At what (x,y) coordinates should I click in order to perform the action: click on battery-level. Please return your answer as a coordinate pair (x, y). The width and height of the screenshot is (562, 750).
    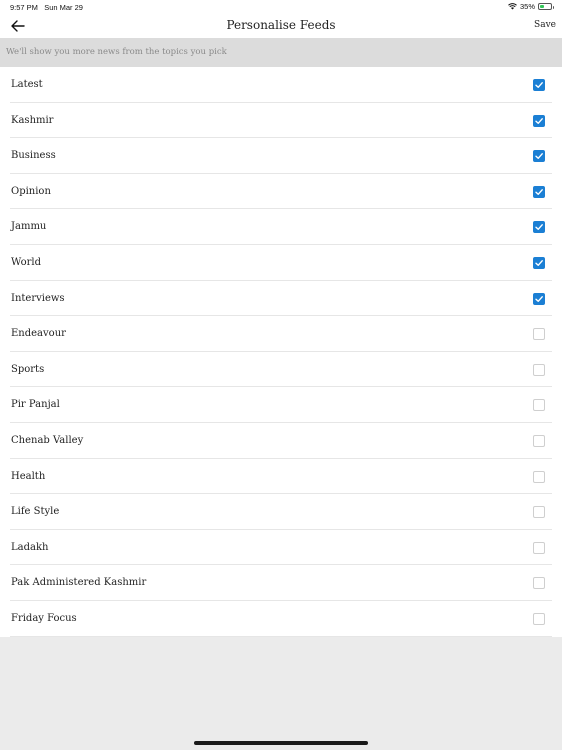
    Looking at the image, I should click on (542, 6).